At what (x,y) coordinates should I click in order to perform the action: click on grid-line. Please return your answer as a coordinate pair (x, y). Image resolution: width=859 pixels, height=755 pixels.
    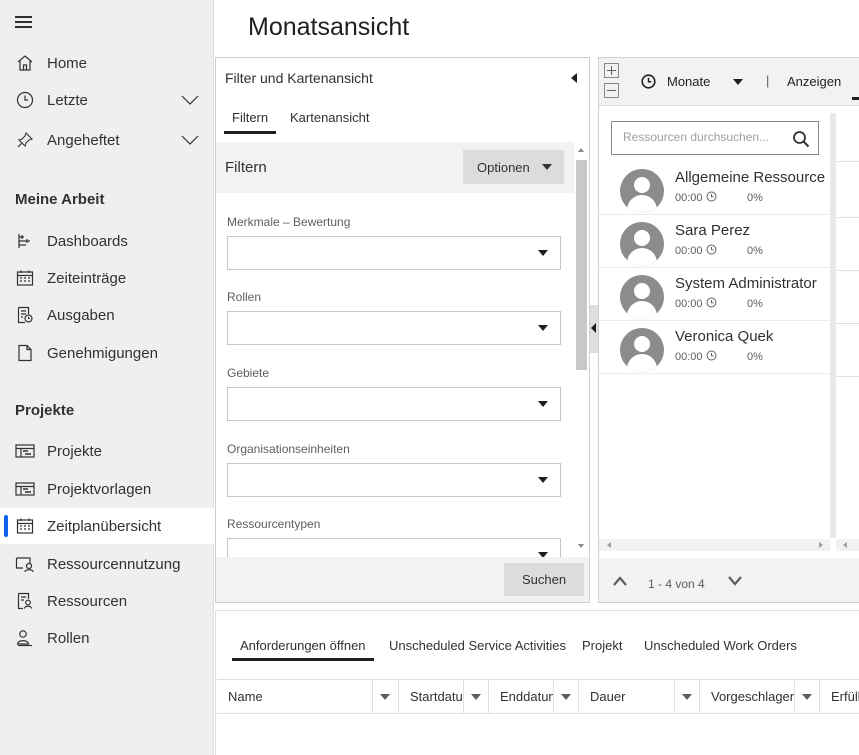
    Looking at the image, I should click on (847, 270).